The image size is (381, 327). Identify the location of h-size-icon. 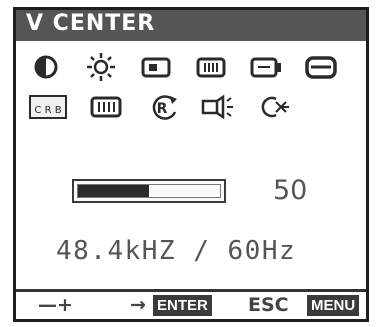
(211, 67).